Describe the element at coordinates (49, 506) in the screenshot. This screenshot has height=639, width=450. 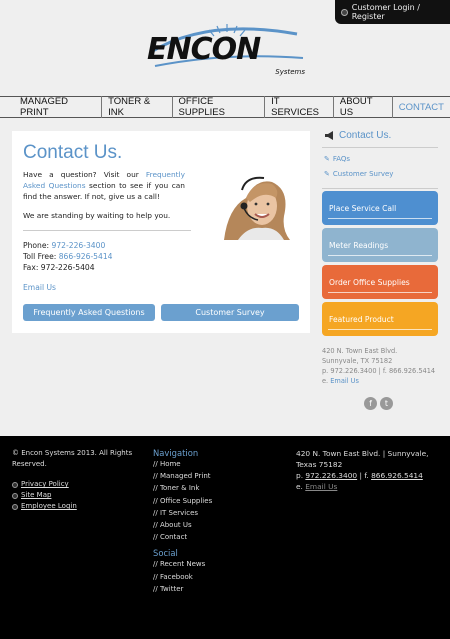
I see `footer-link-label: Employee Login` at that location.